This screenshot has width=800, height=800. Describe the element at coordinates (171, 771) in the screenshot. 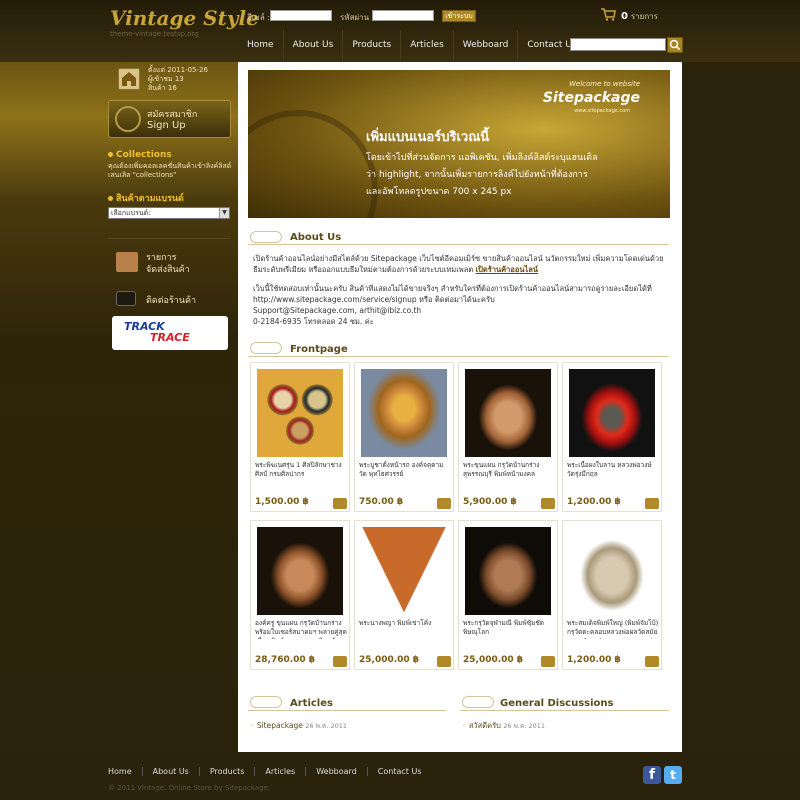

I see `footer-link-about: About Us` at that location.